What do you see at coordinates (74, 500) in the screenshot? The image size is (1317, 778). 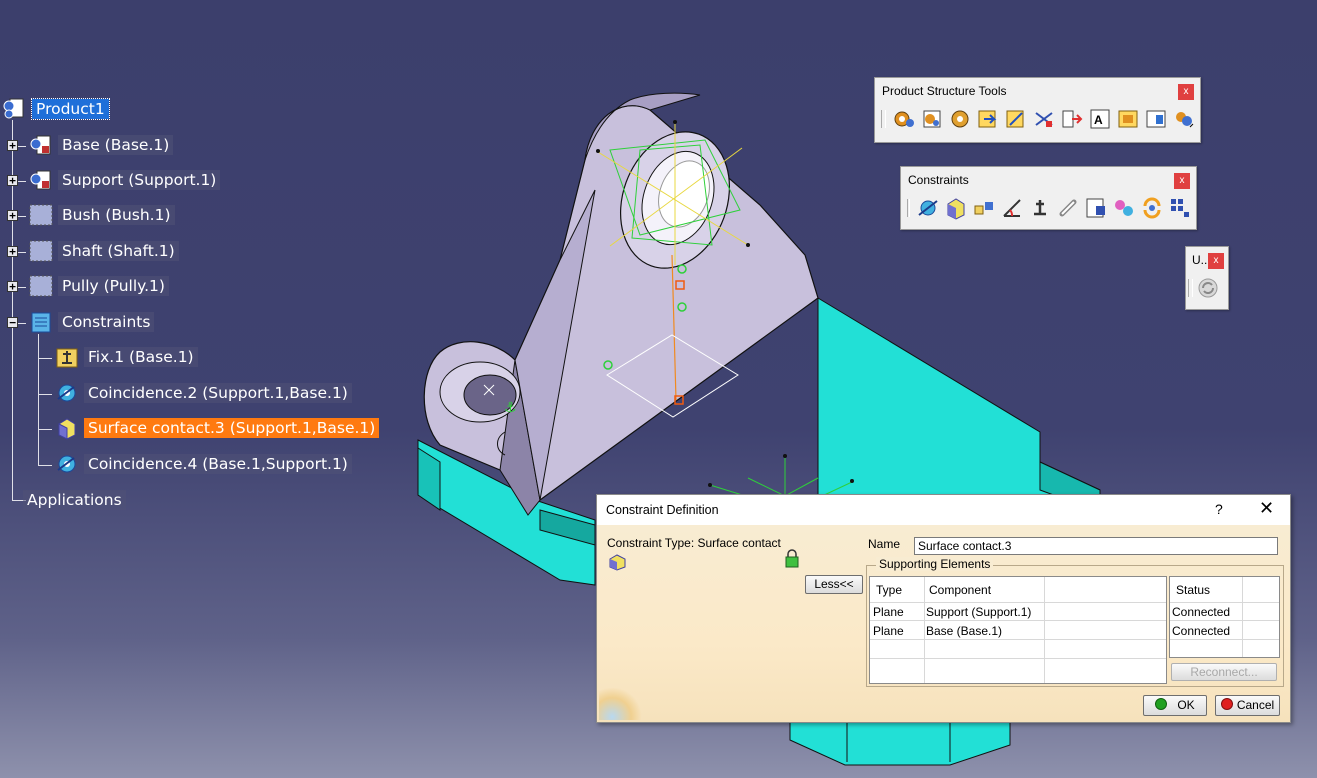 I see `tree-item-applications: Applications` at bounding box center [74, 500].